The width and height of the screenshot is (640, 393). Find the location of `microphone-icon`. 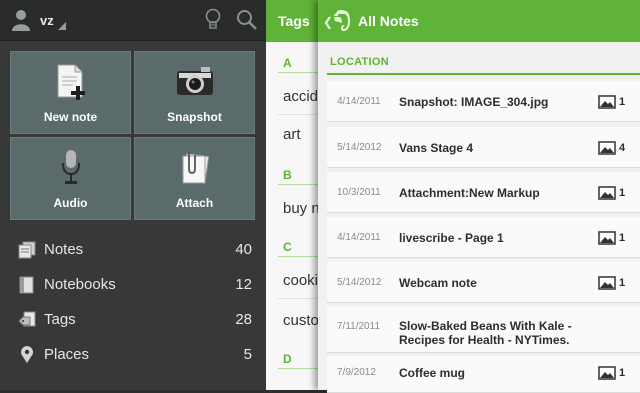

microphone-icon is located at coordinates (70, 167).